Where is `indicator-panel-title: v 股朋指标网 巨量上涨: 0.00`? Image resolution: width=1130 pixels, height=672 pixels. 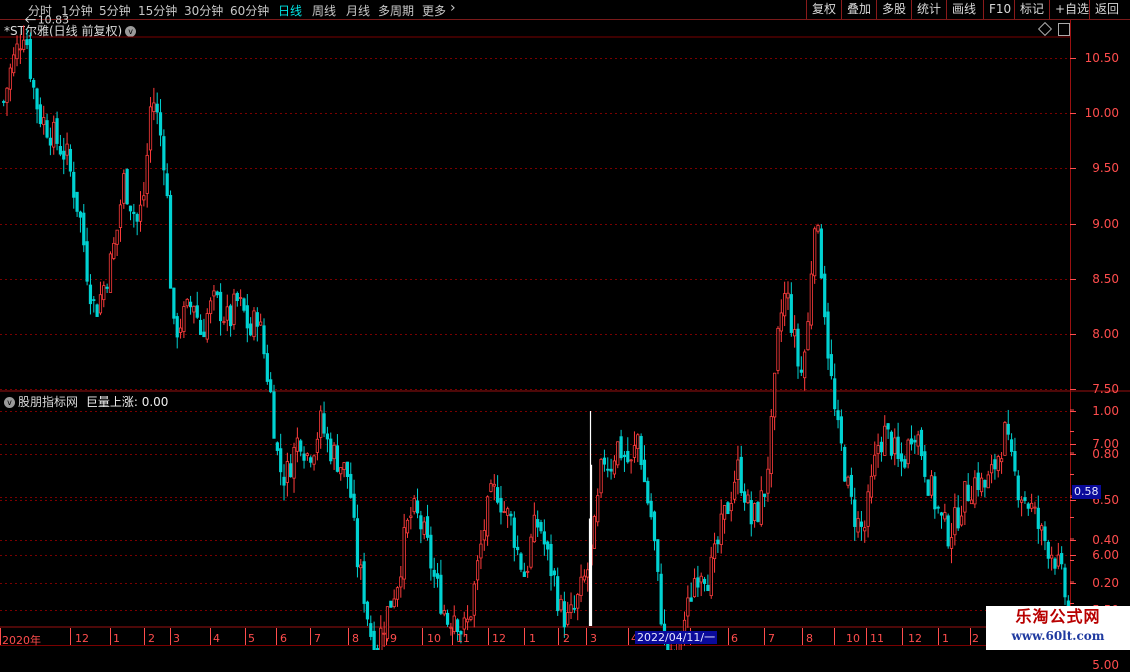
indicator-panel-title: v 股朋指标网 巨量上涨: 0.00 is located at coordinates (86, 401).